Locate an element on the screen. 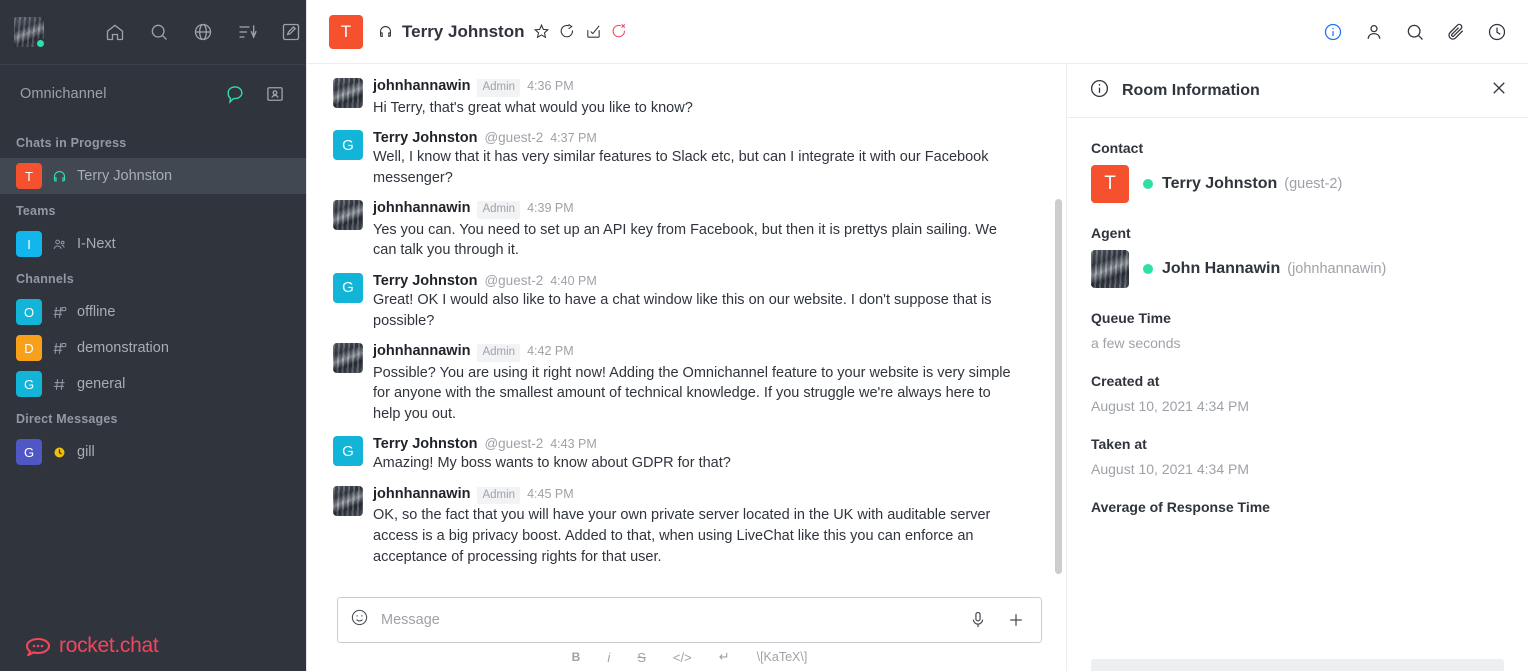  agent-avatar is located at coordinates (1110, 269).